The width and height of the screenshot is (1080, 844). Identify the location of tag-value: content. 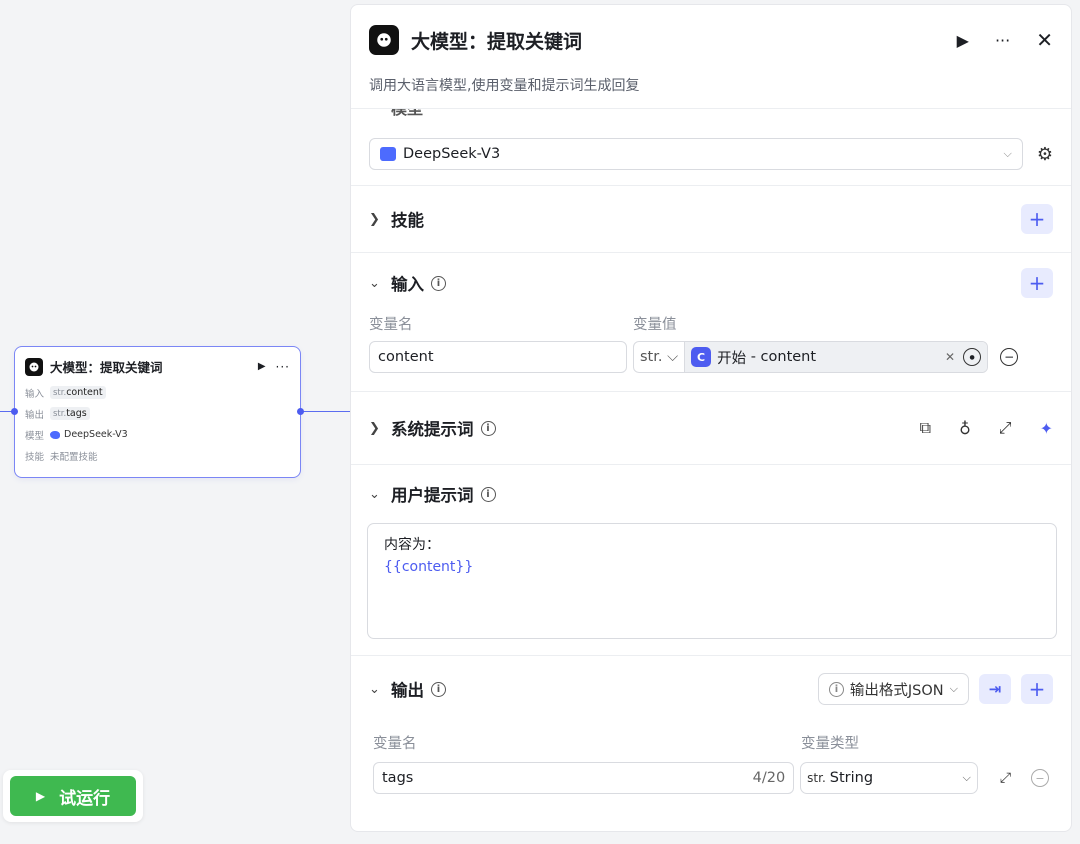
(84, 392).